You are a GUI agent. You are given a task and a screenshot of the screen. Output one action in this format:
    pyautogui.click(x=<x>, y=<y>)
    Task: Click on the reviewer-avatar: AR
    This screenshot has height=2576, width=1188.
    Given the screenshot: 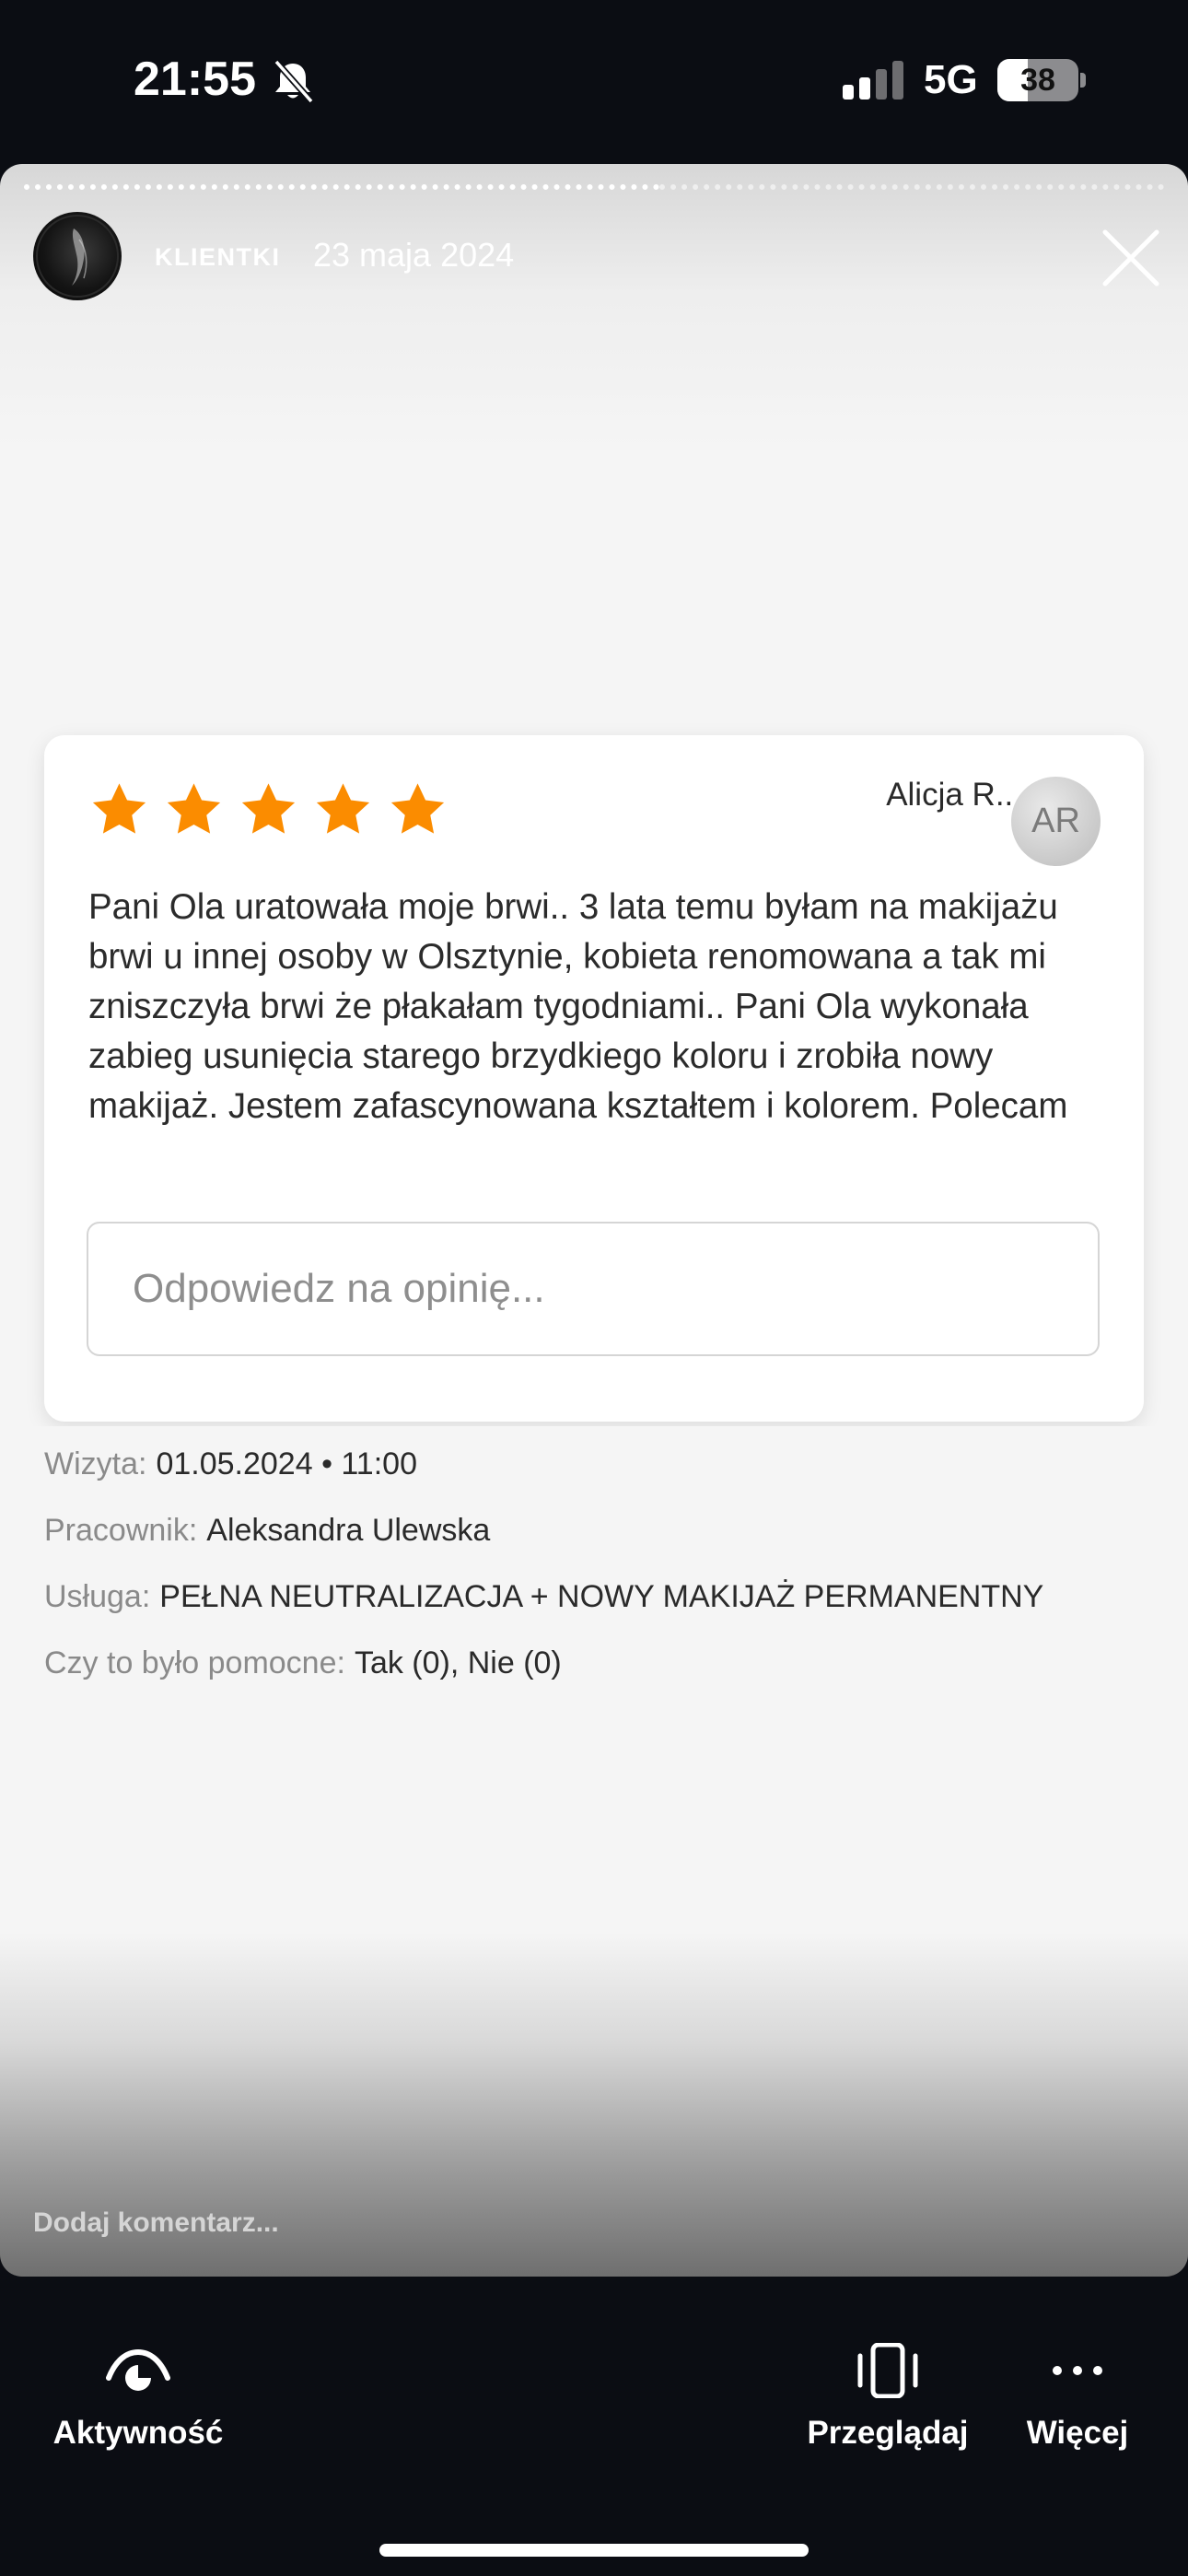 What is the action you would take?
    pyautogui.click(x=1056, y=821)
    